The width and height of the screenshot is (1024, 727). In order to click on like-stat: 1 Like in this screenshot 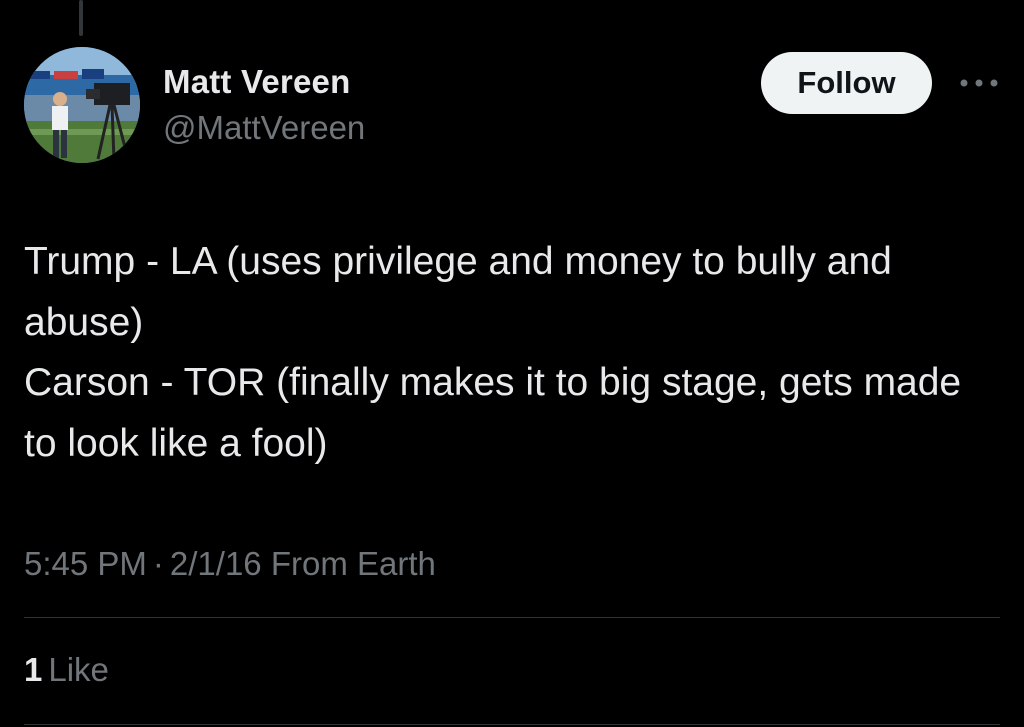, I will do `click(66, 670)`.